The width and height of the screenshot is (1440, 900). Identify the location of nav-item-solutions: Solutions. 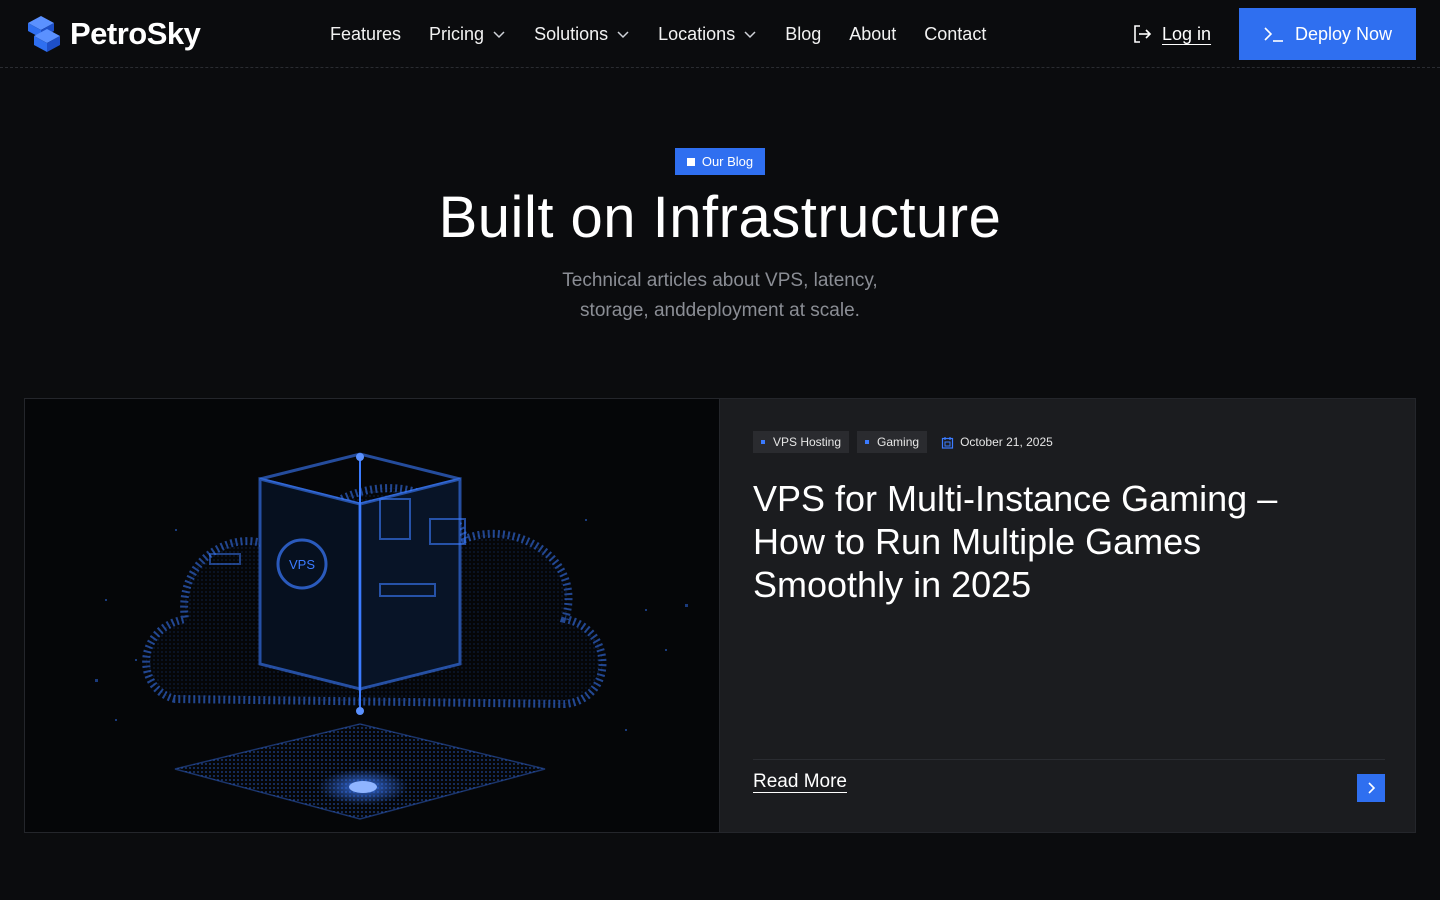
(582, 34).